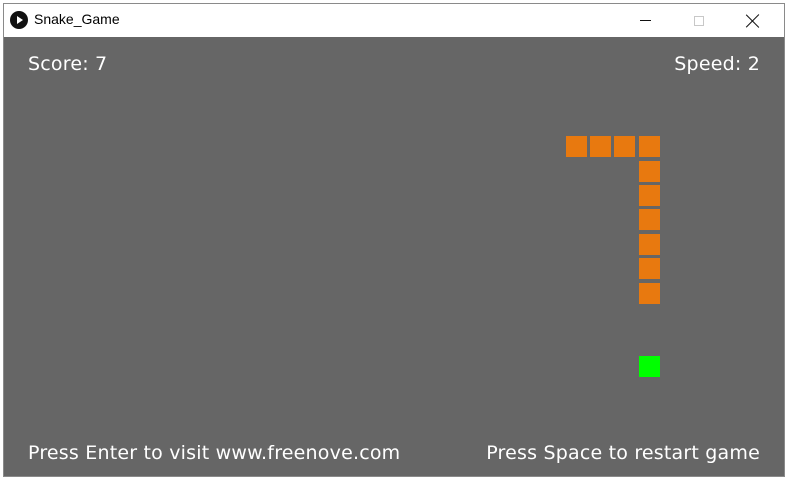  I want to click on close-icon, so click(753, 21).